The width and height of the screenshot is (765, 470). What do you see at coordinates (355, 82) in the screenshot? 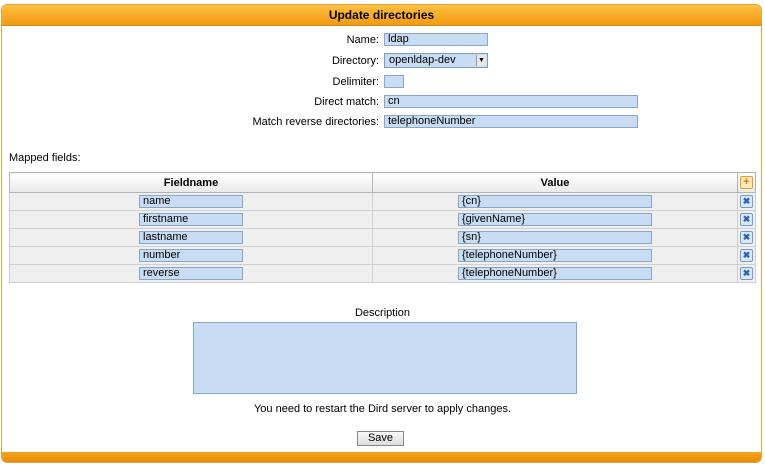
I see `delimiter-label: Delimiter:` at bounding box center [355, 82].